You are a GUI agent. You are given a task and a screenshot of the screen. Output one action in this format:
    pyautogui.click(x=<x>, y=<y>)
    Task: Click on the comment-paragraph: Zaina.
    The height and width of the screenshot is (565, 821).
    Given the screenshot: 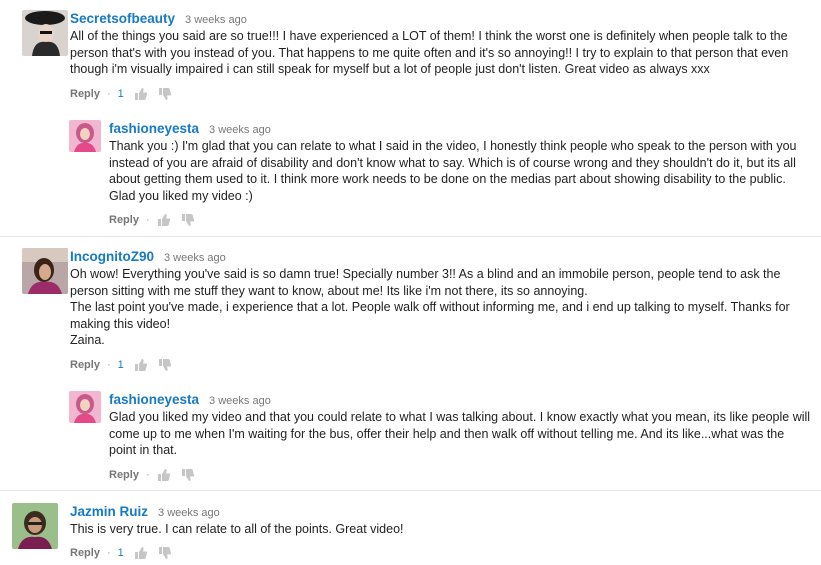 What is the action you would take?
    pyautogui.click(x=87, y=340)
    